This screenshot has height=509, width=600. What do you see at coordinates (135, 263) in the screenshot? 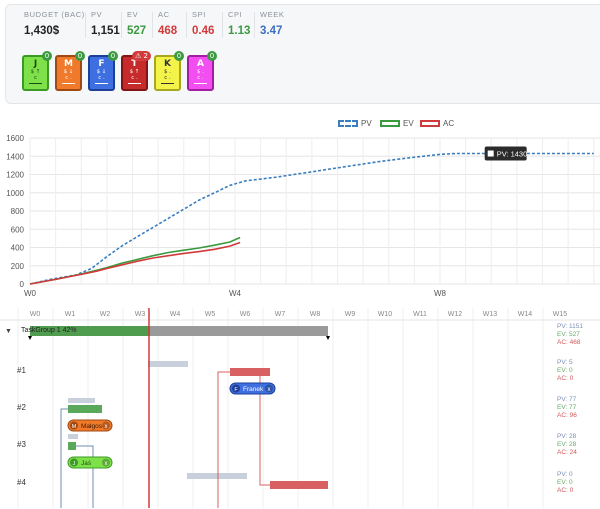
I see `series-line-ac` at bounding box center [135, 263].